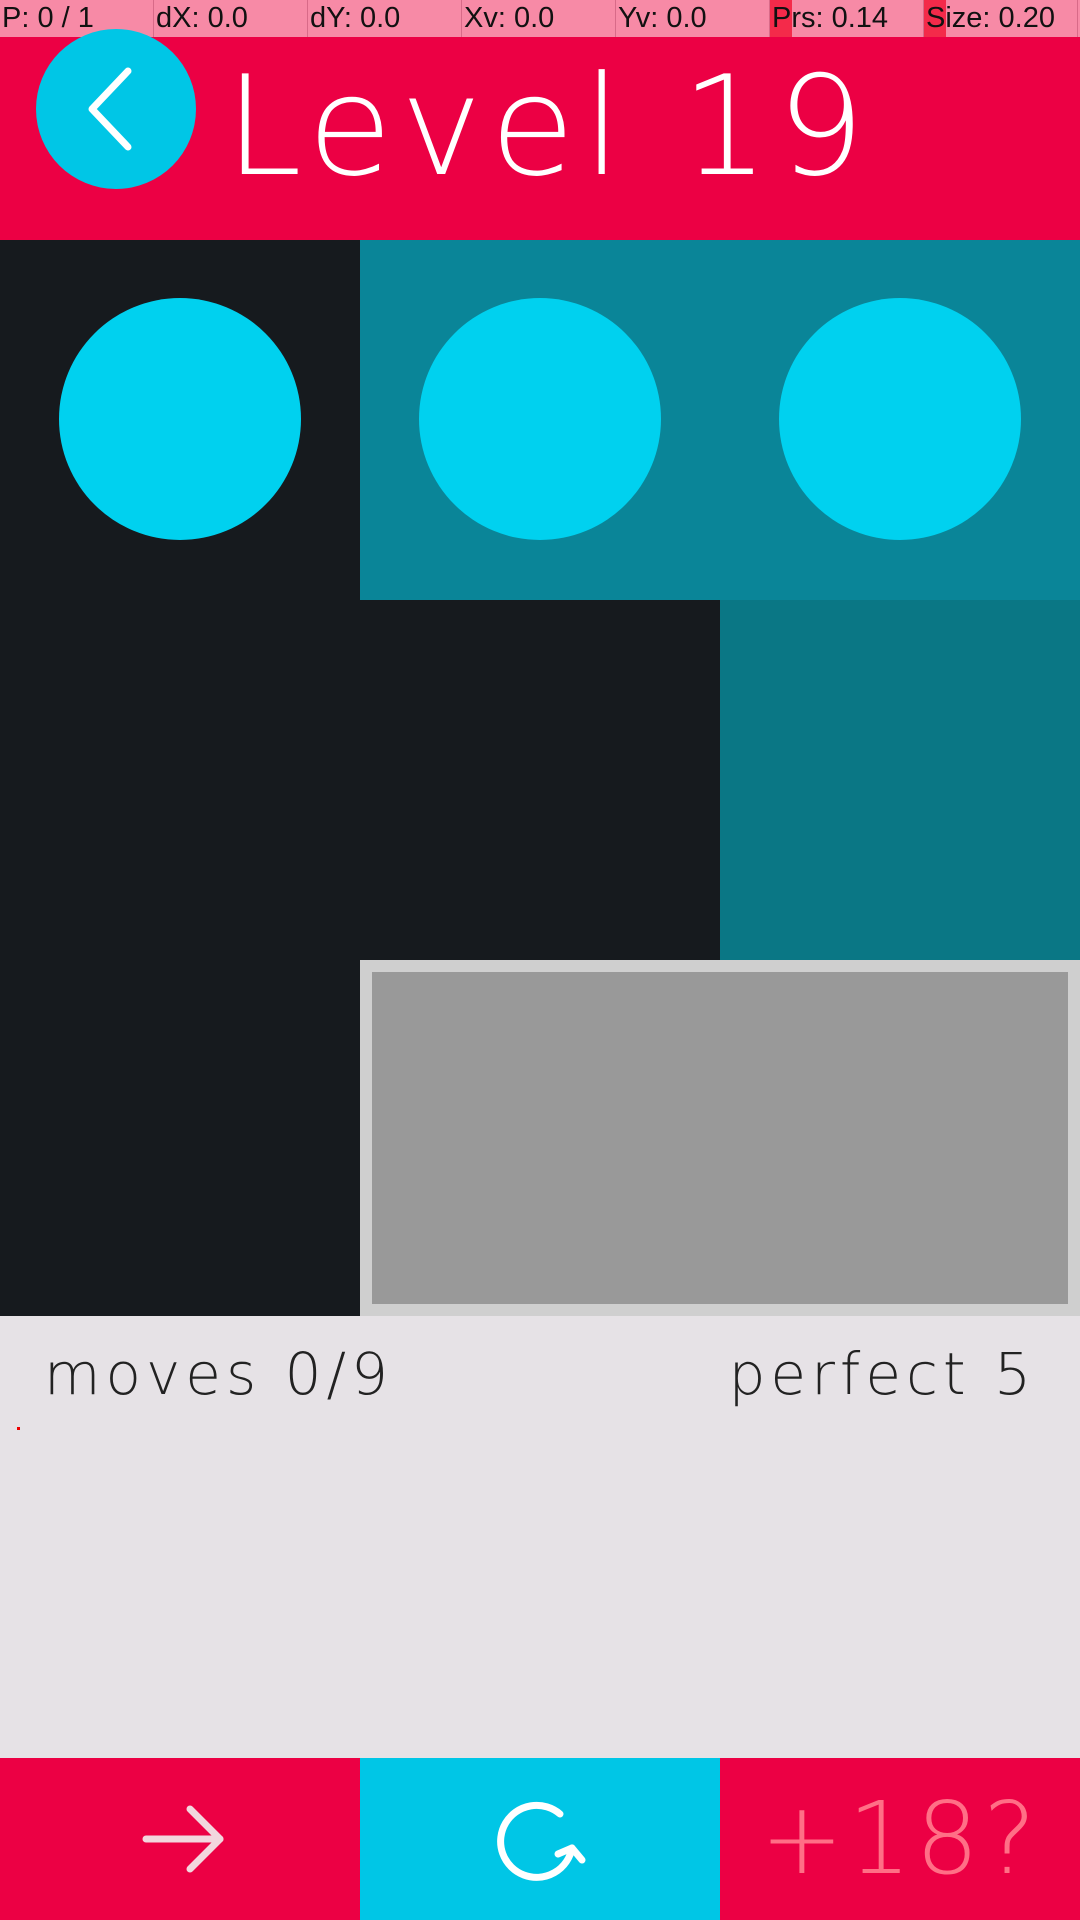  I want to click on chevron-left-icon, so click(110, 109).